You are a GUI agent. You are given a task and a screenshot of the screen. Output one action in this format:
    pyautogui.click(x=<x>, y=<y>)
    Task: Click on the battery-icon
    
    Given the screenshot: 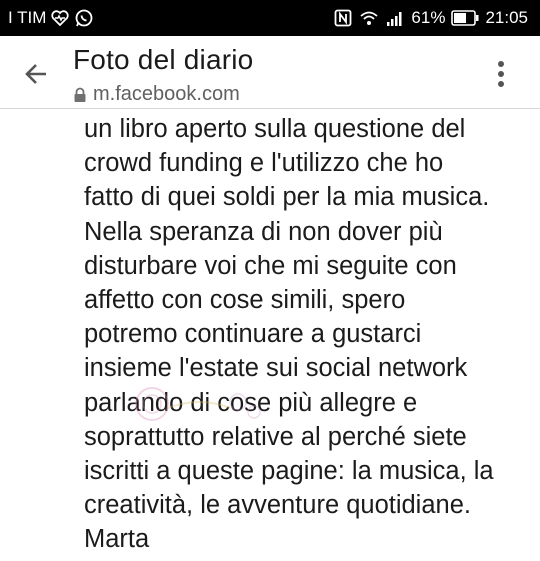 What is the action you would take?
    pyautogui.click(x=465, y=18)
    